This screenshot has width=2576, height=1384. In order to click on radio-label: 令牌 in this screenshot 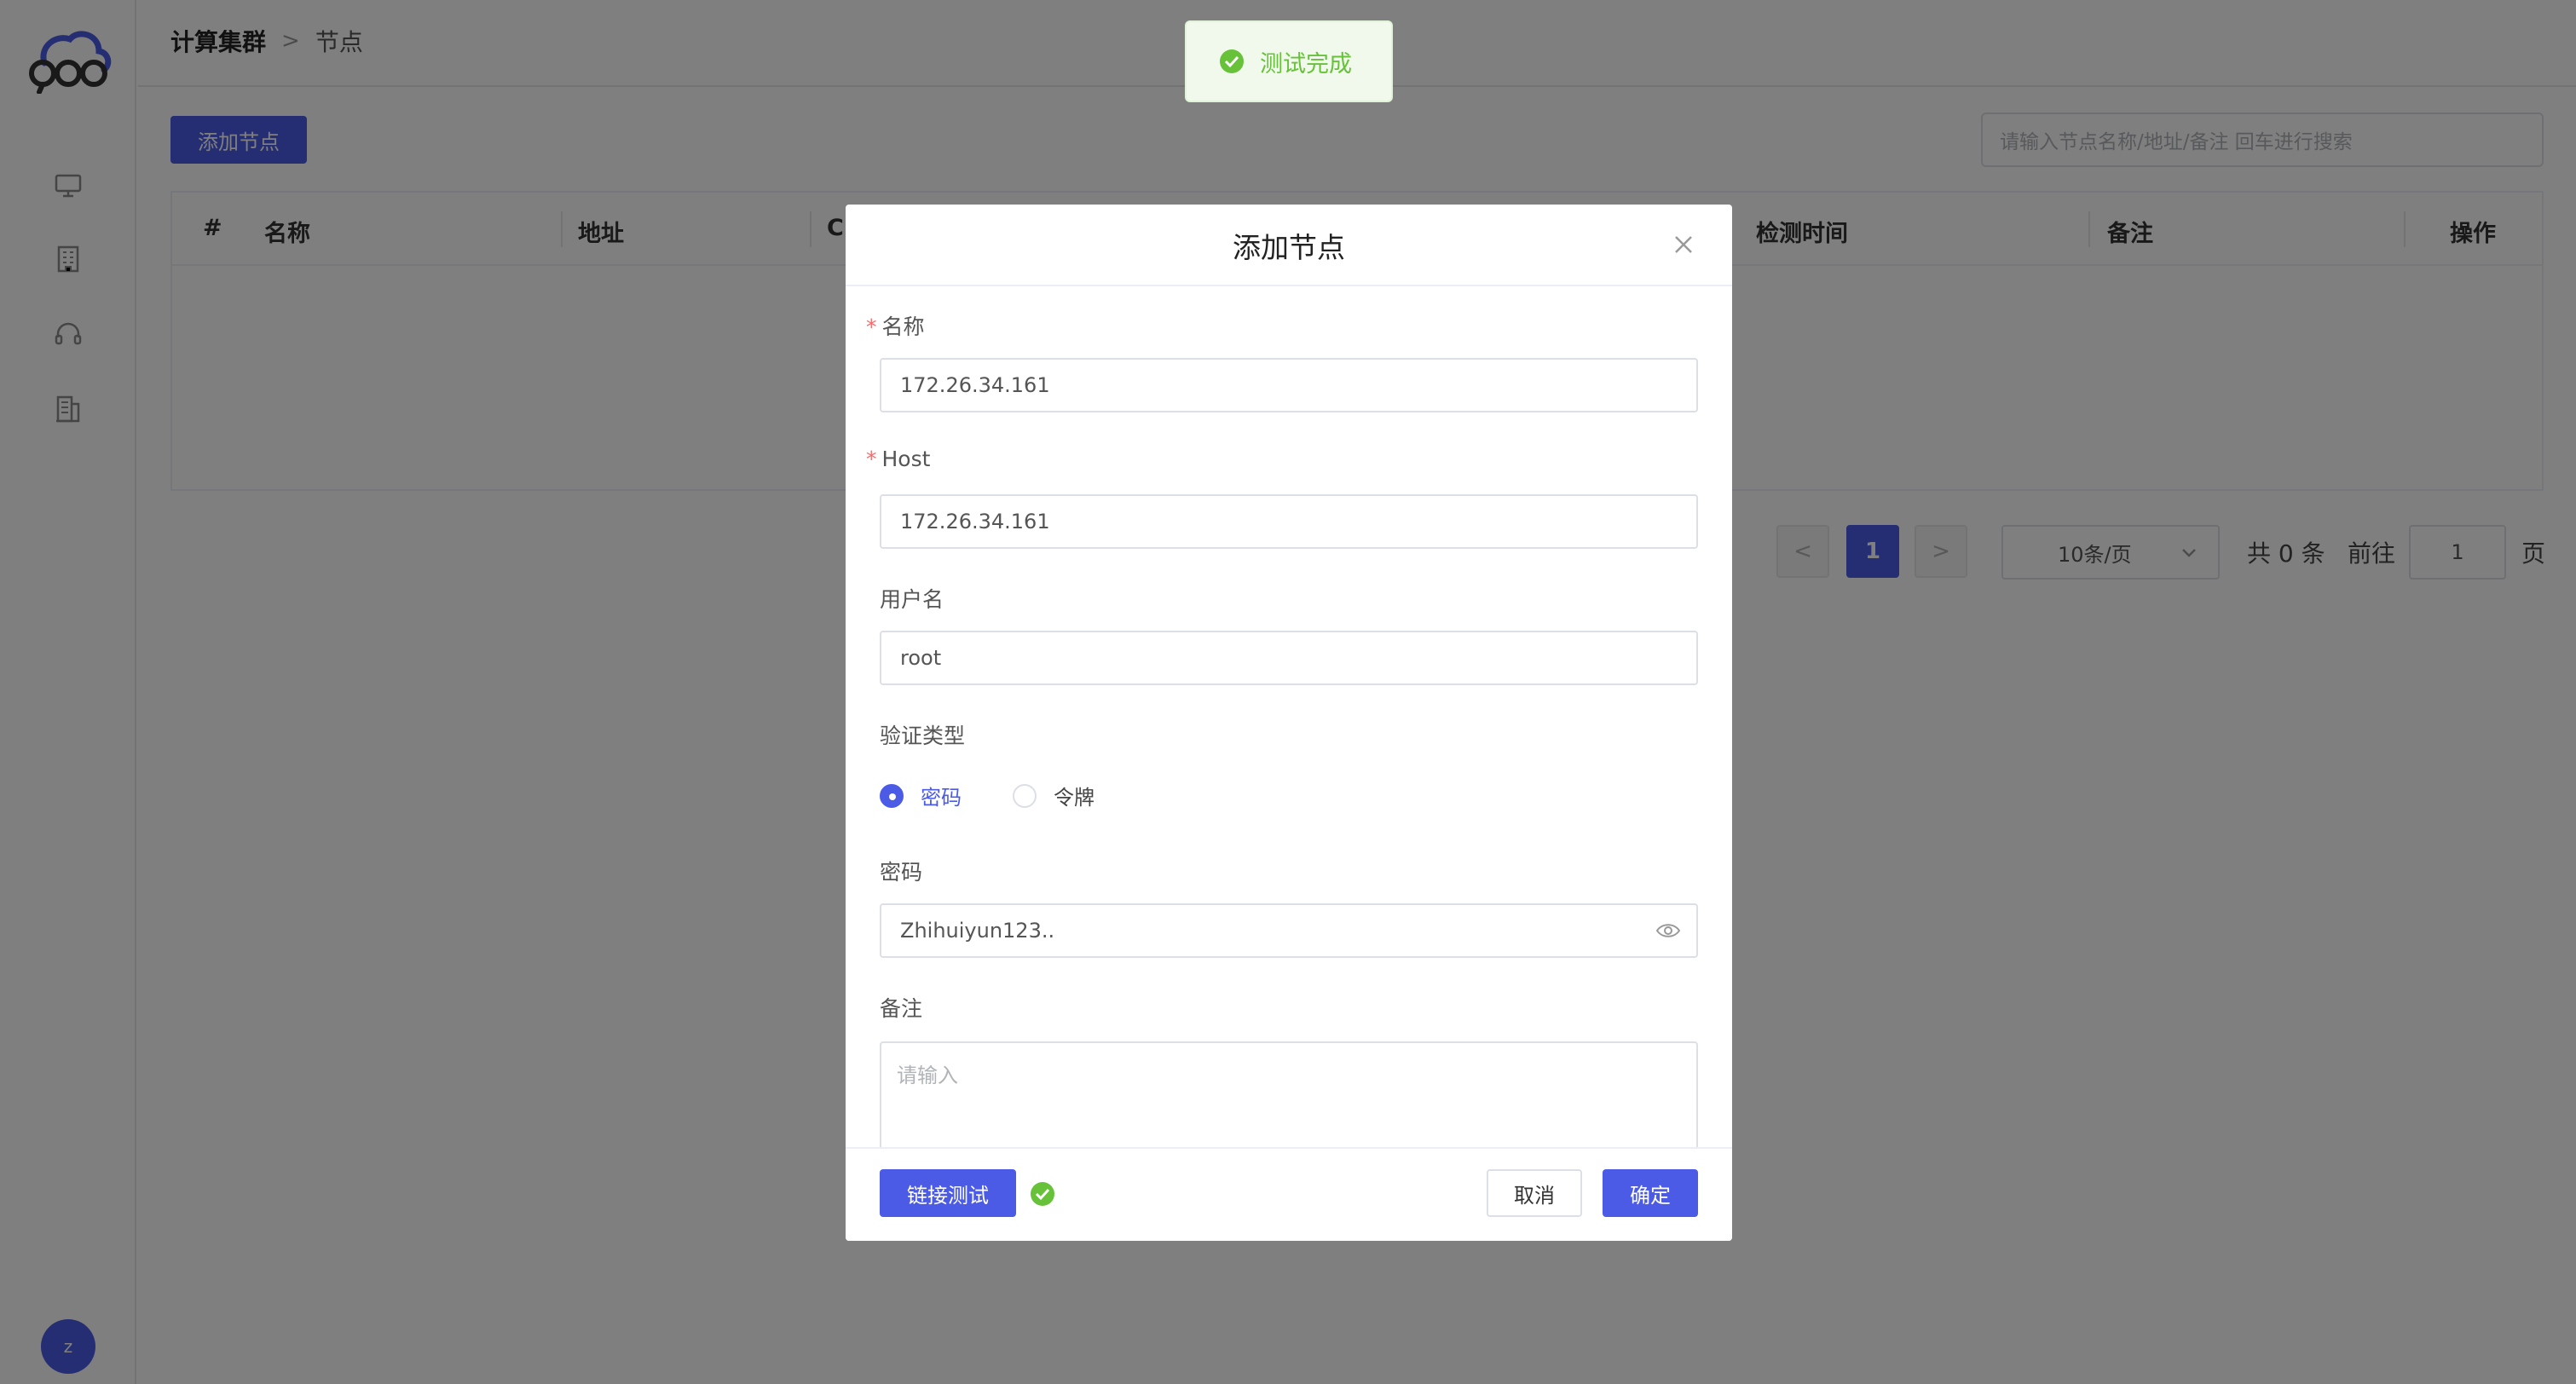, I will do `click(1074, 798)`.